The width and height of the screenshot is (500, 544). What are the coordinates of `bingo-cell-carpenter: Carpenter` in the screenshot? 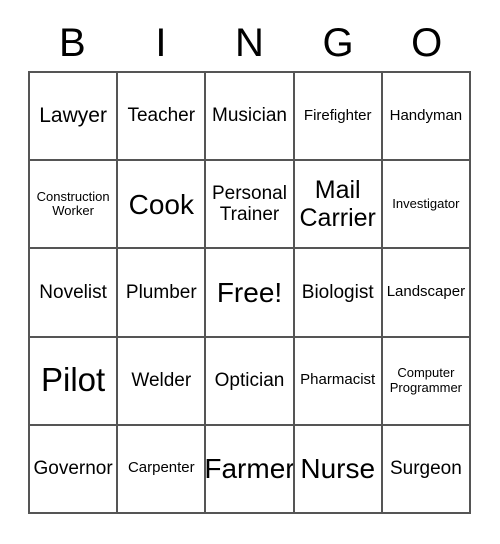 It's located at (162, 469).